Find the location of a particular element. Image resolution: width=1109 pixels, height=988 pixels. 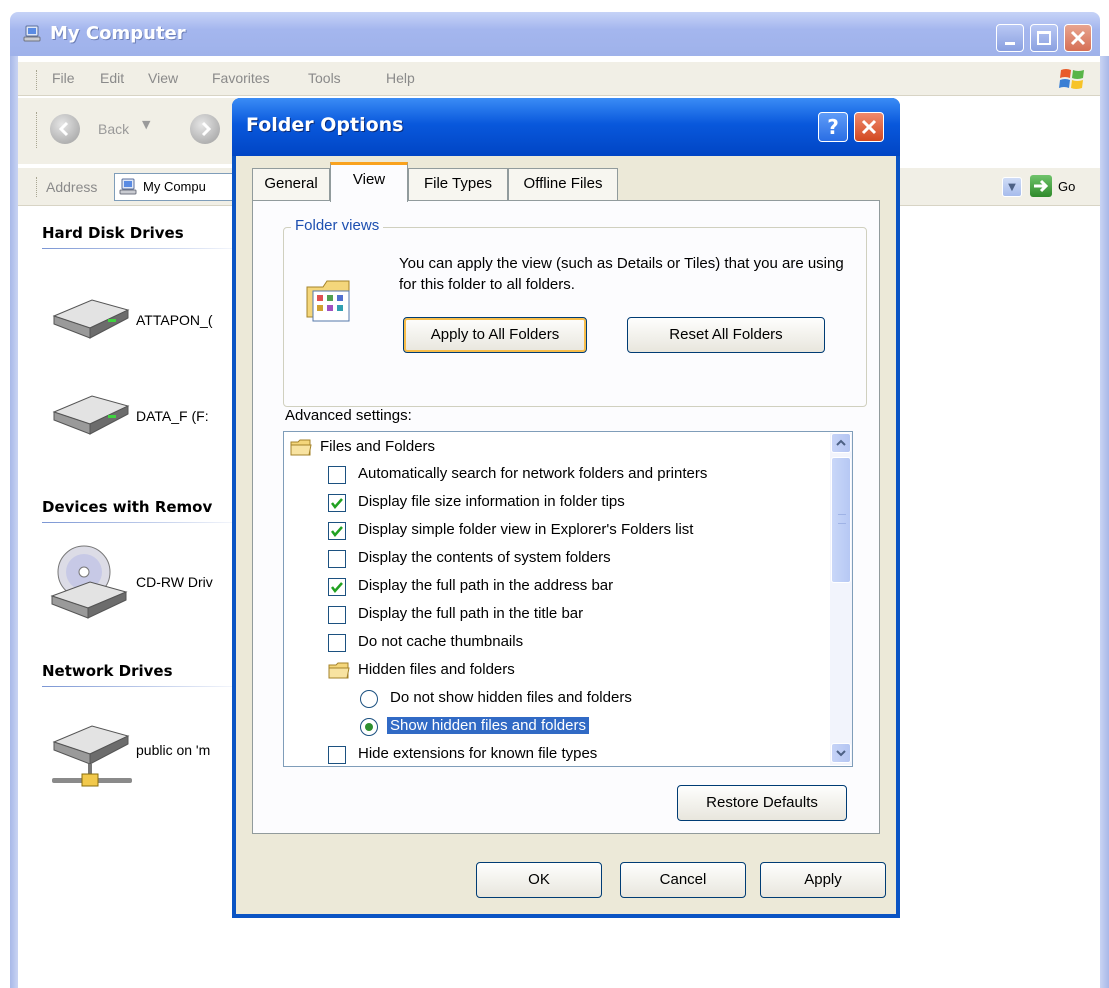

minimize-button is located at coordinates (1010, 38).